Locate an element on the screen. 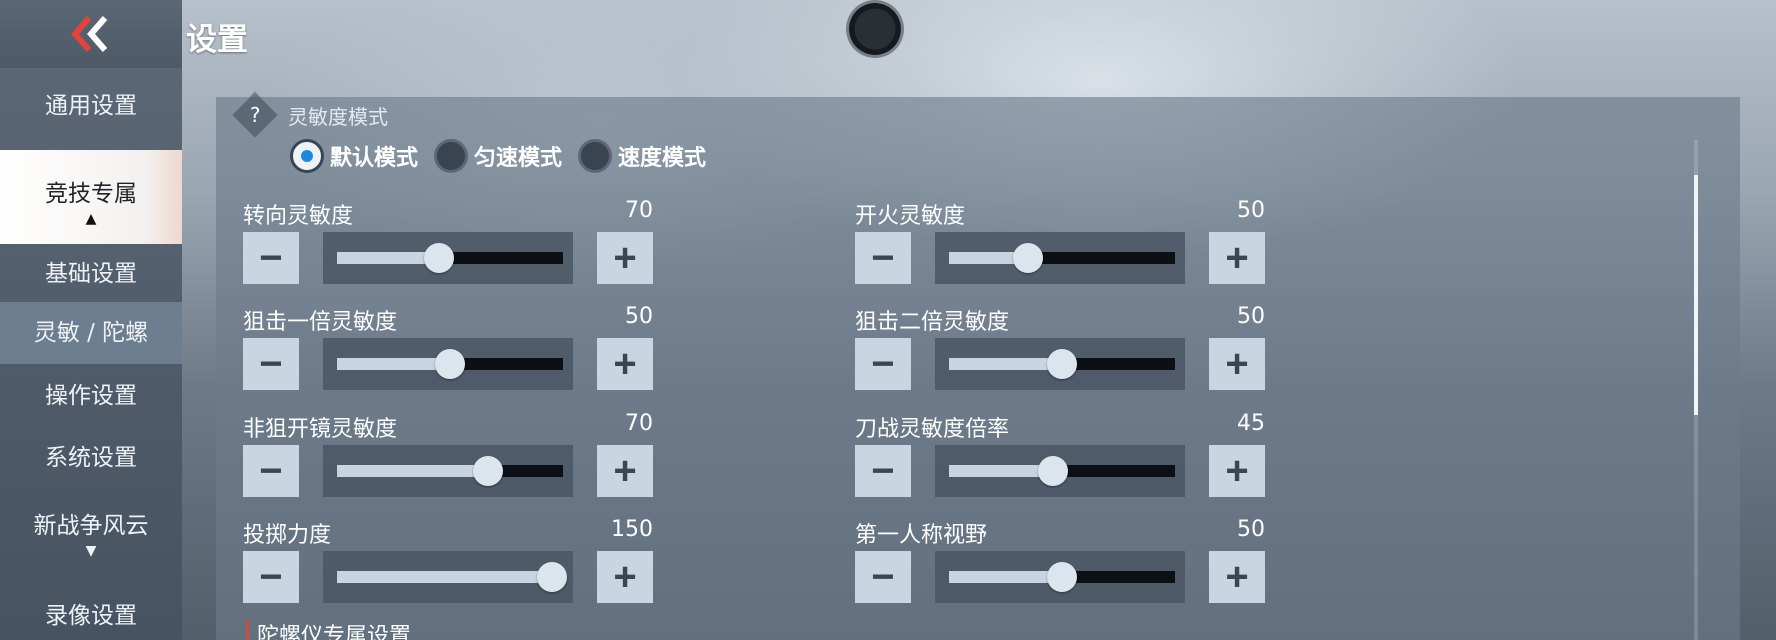 This screenshot has height=640, width=1776. setting-label: 狙击一倍灵敏度 is located at coordinates (320, 322).